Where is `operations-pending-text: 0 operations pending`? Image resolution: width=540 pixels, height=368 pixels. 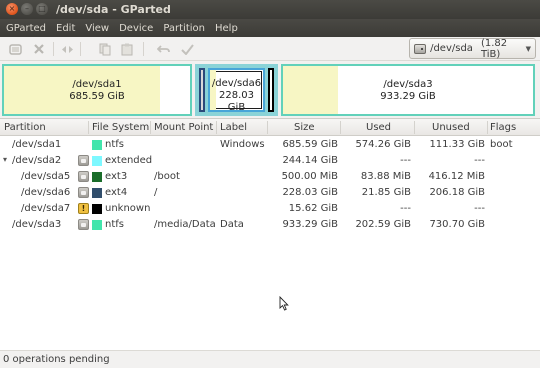 operations-pending-text: 0 operations pending is located at coordinates (56, 359).